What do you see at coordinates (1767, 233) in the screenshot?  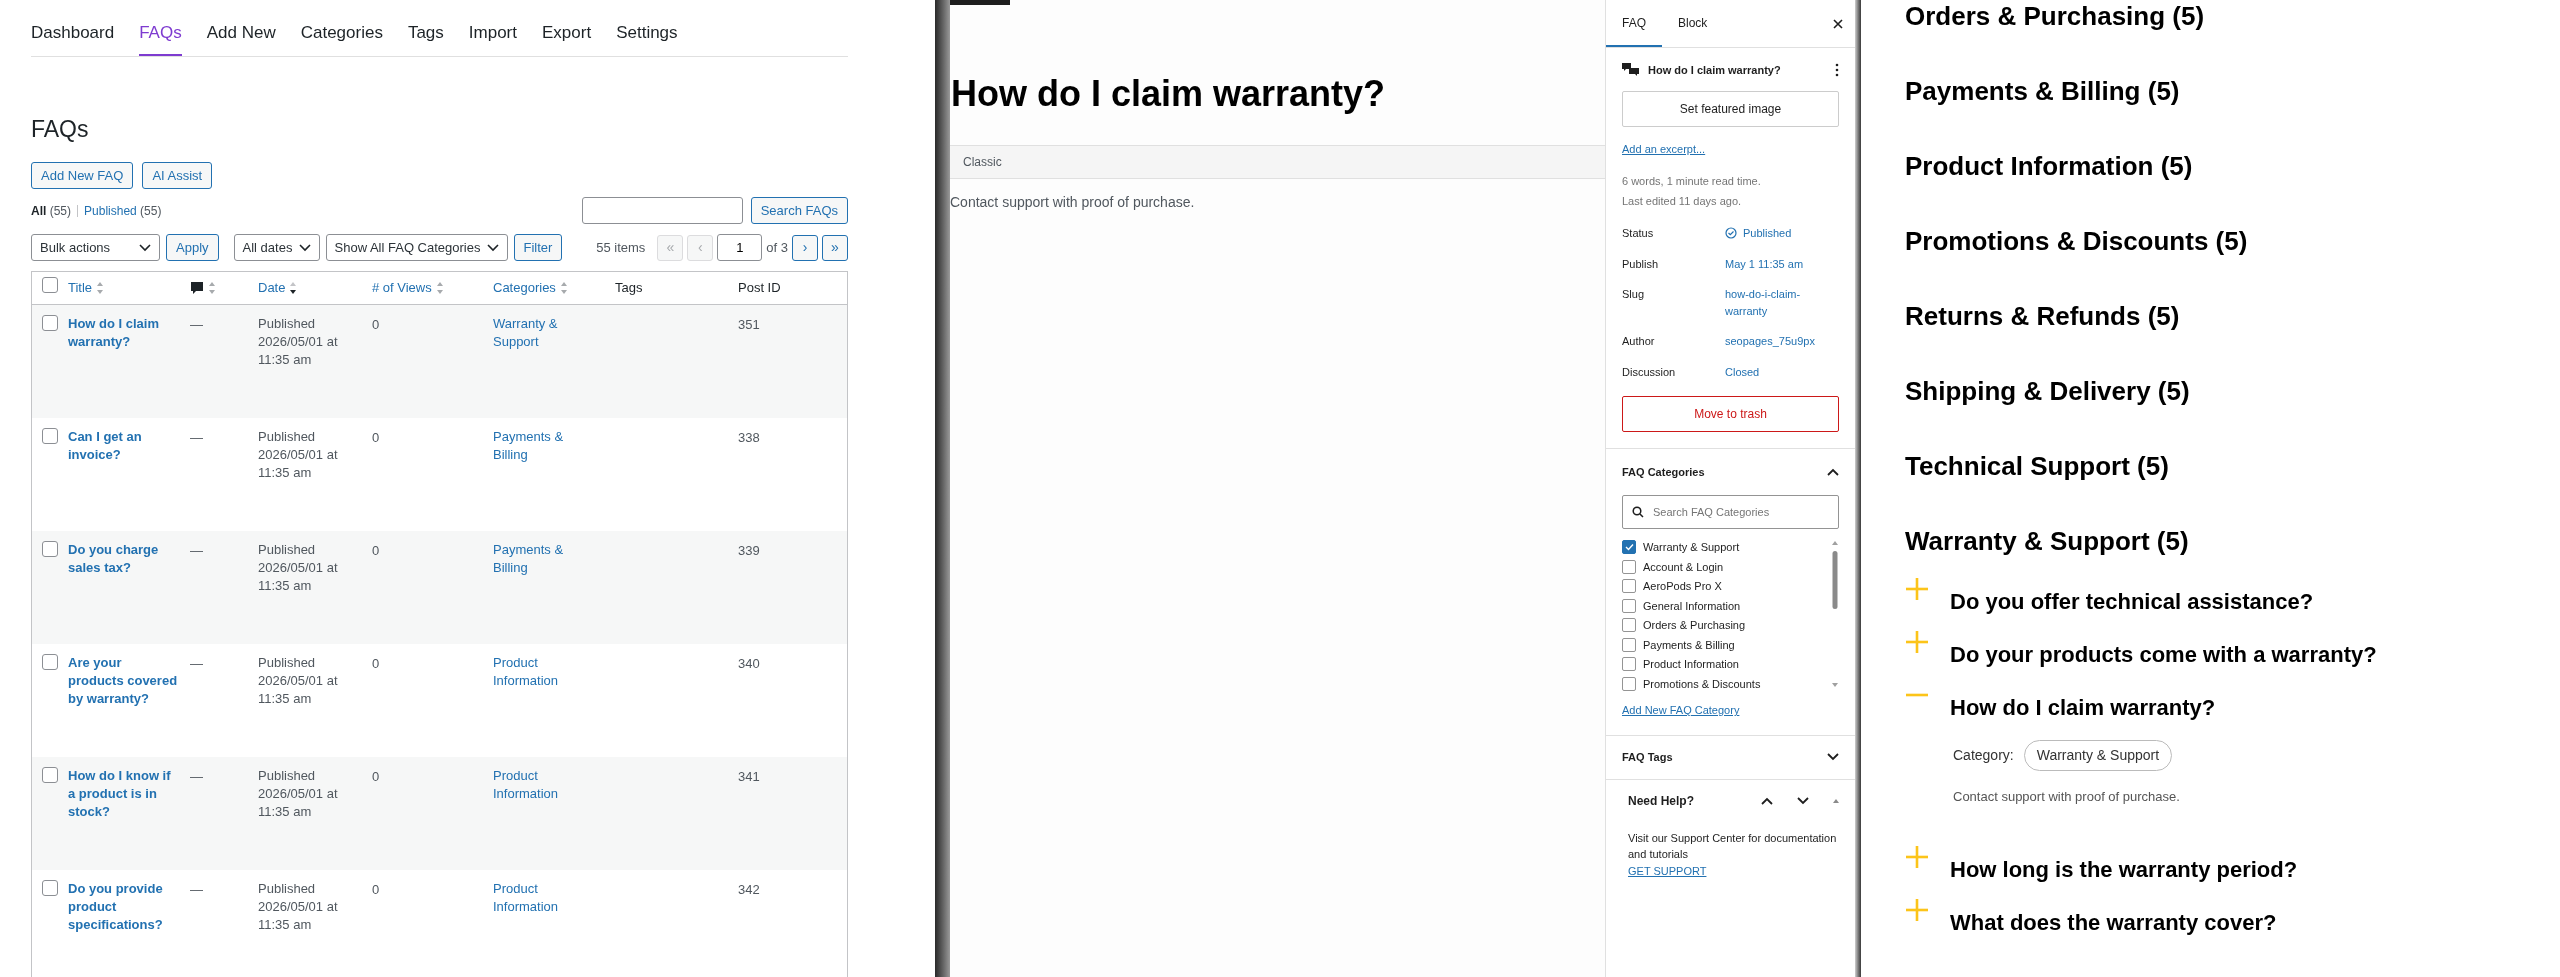 I see `meta-value: Published` at bounding box center [1767, 233].